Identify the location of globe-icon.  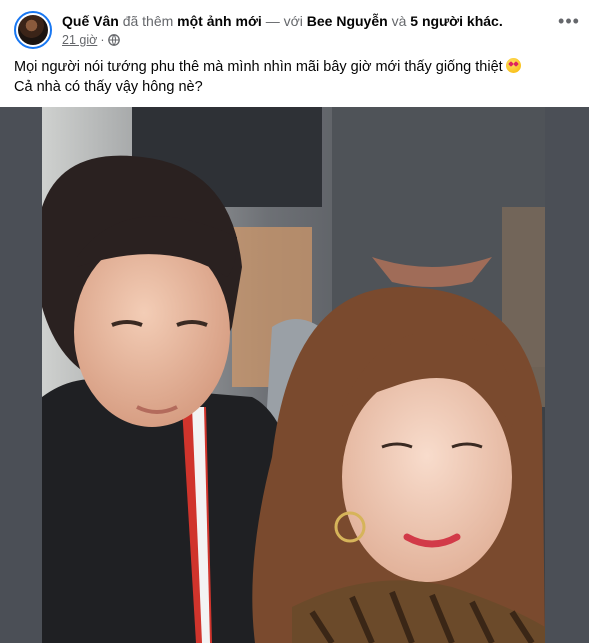
(114, 40).